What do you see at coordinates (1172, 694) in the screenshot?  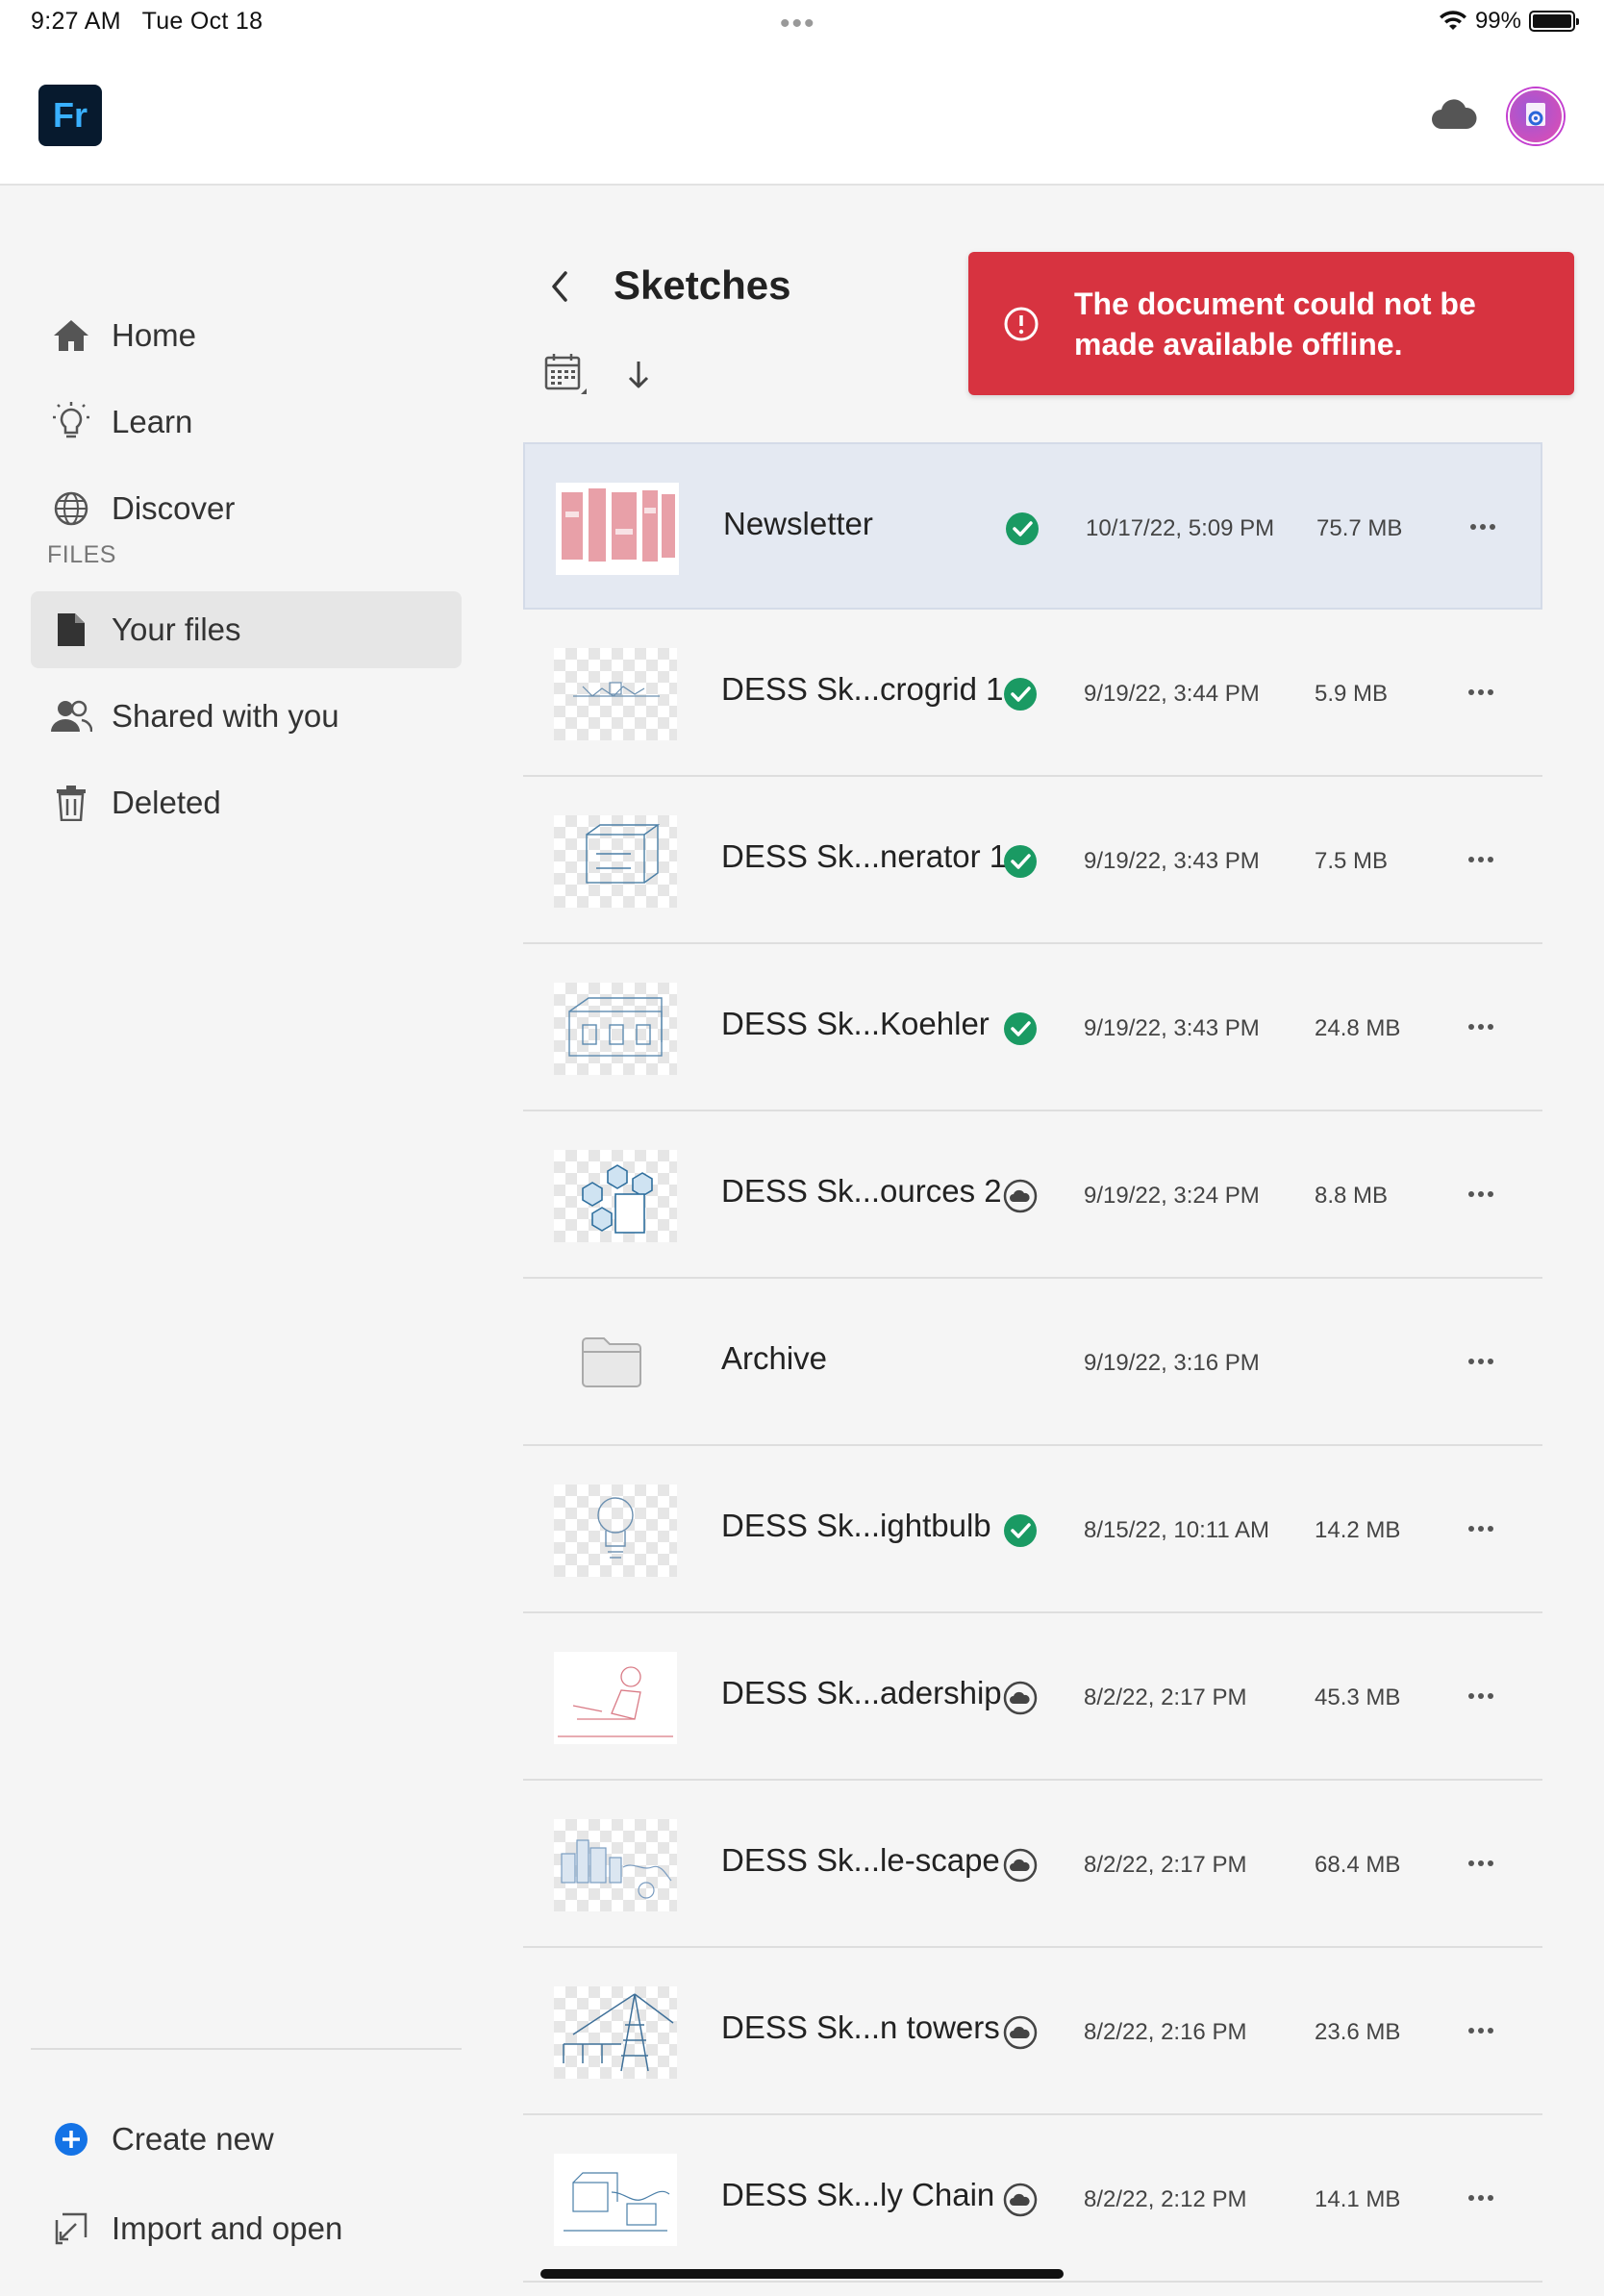 I see `file-date: 9/19/22, 3:44 PM` at bounding box center [1172, 694].